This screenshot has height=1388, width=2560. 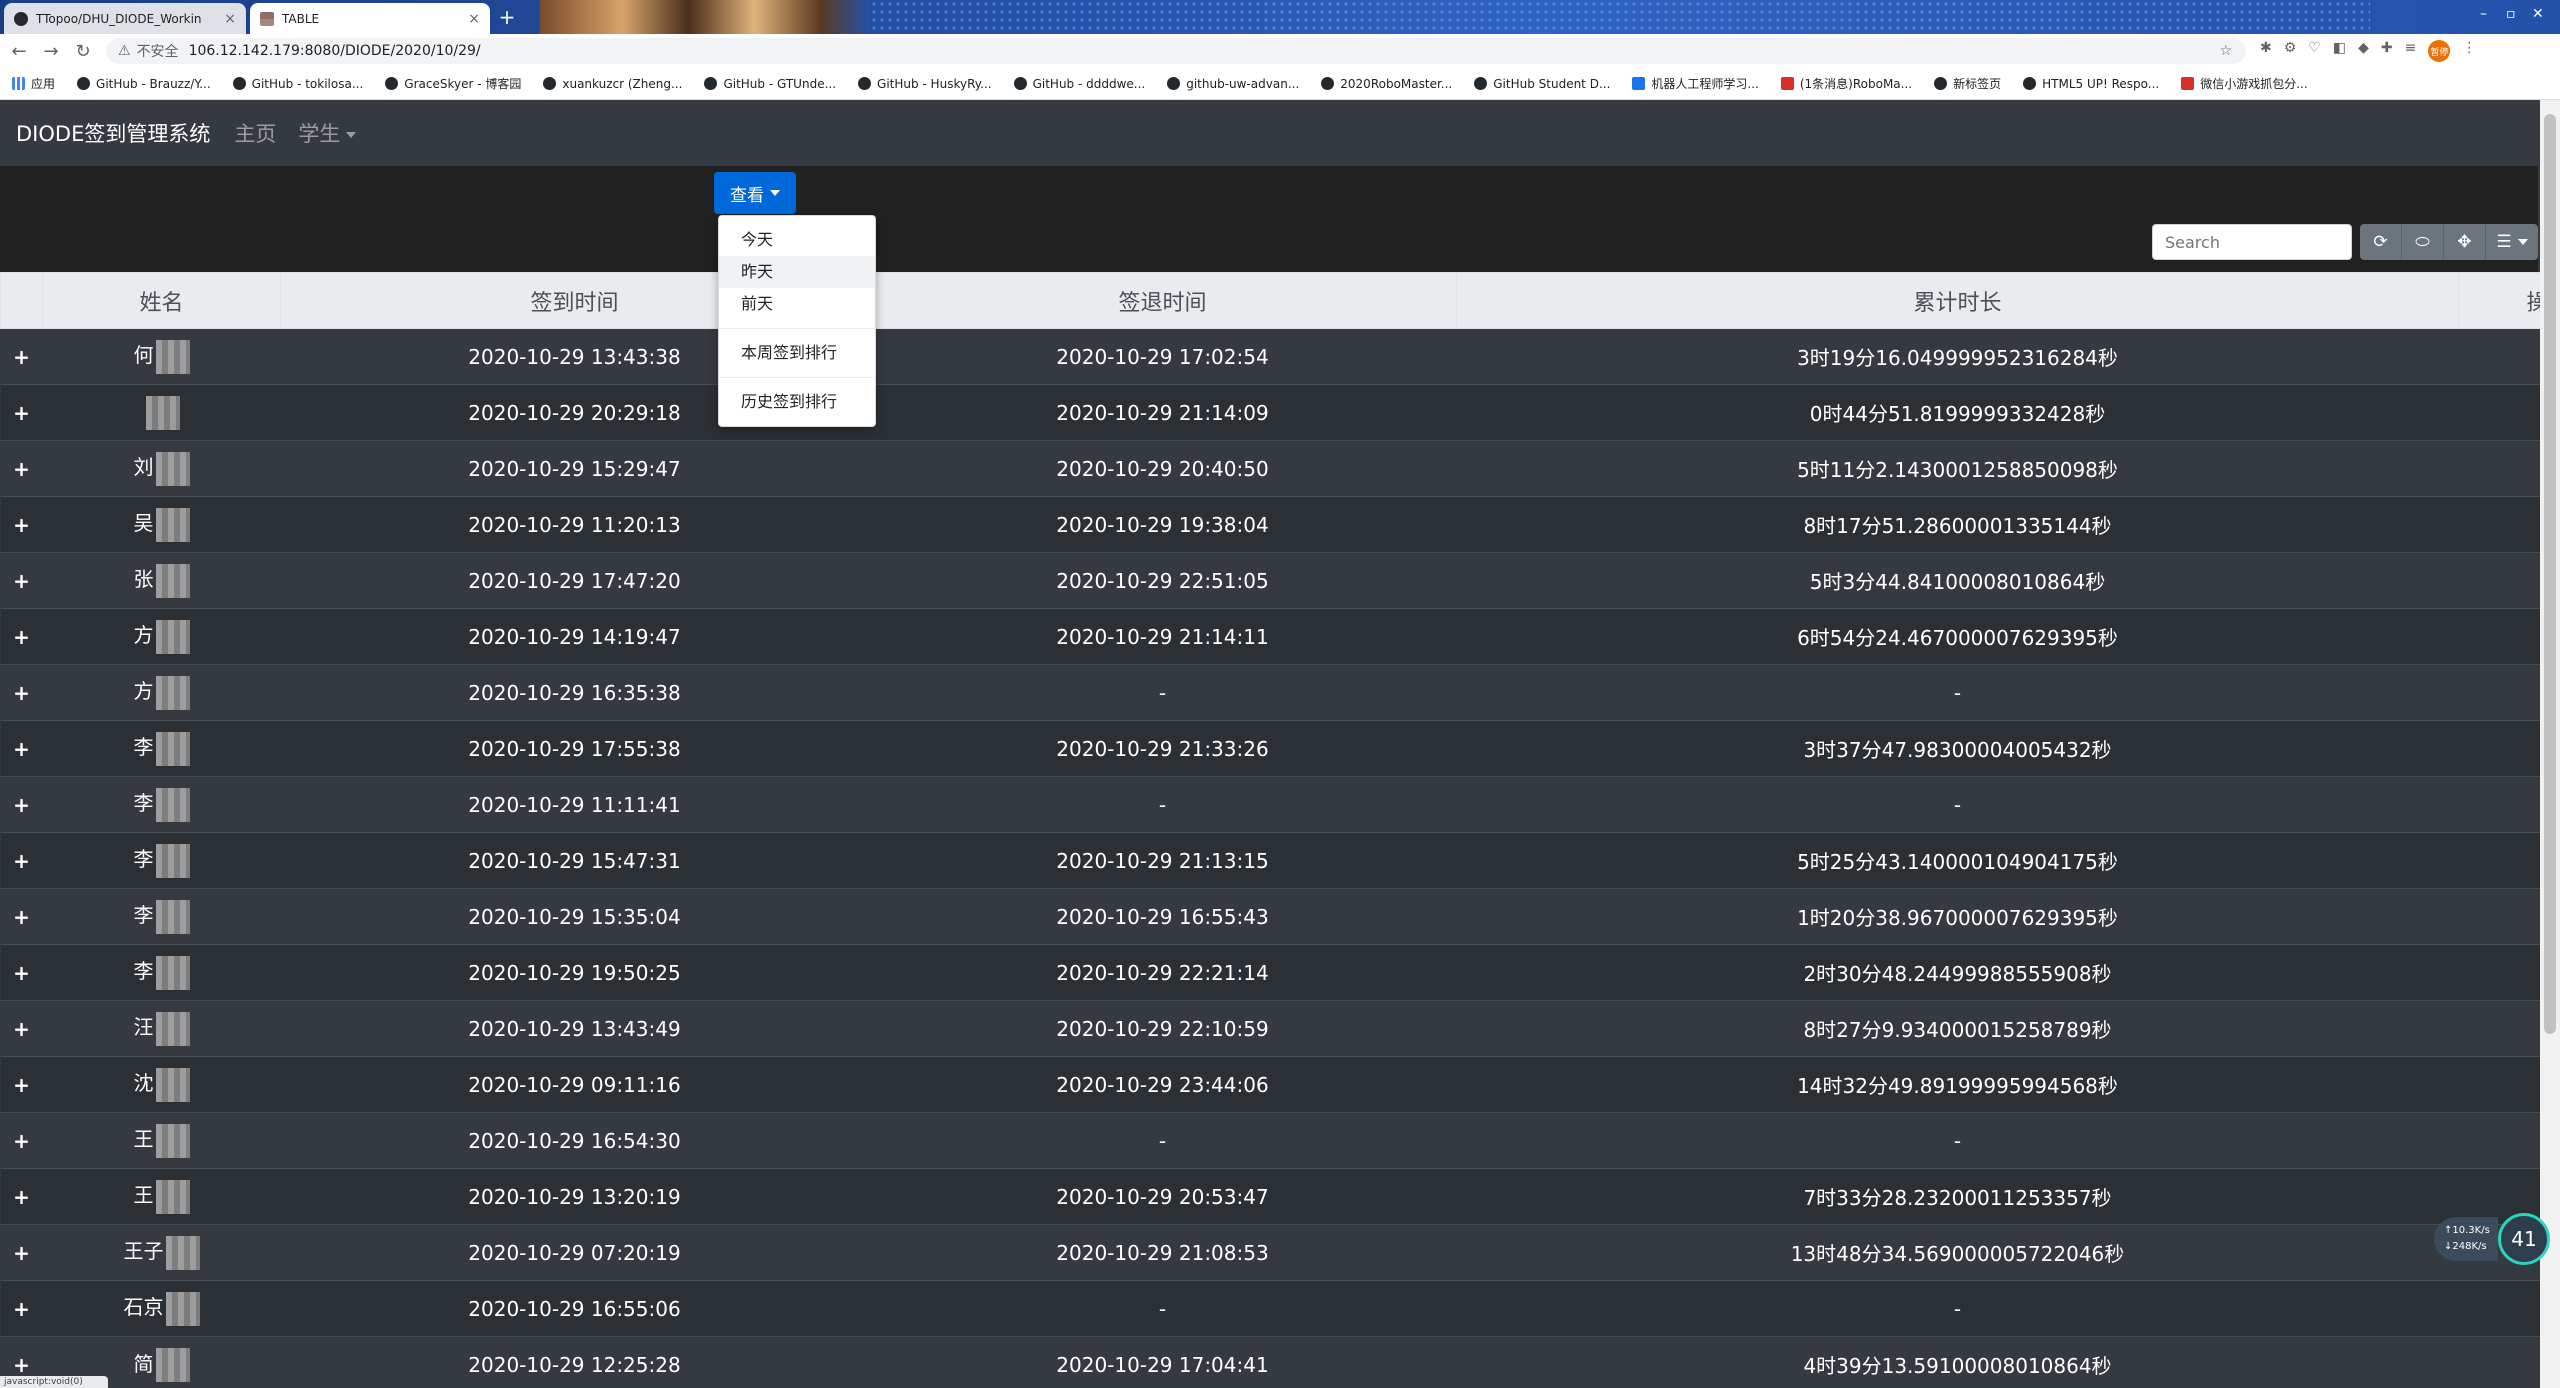 I want to click on menu-kebab-icon: ⋮, so click(x=2469, y=51).